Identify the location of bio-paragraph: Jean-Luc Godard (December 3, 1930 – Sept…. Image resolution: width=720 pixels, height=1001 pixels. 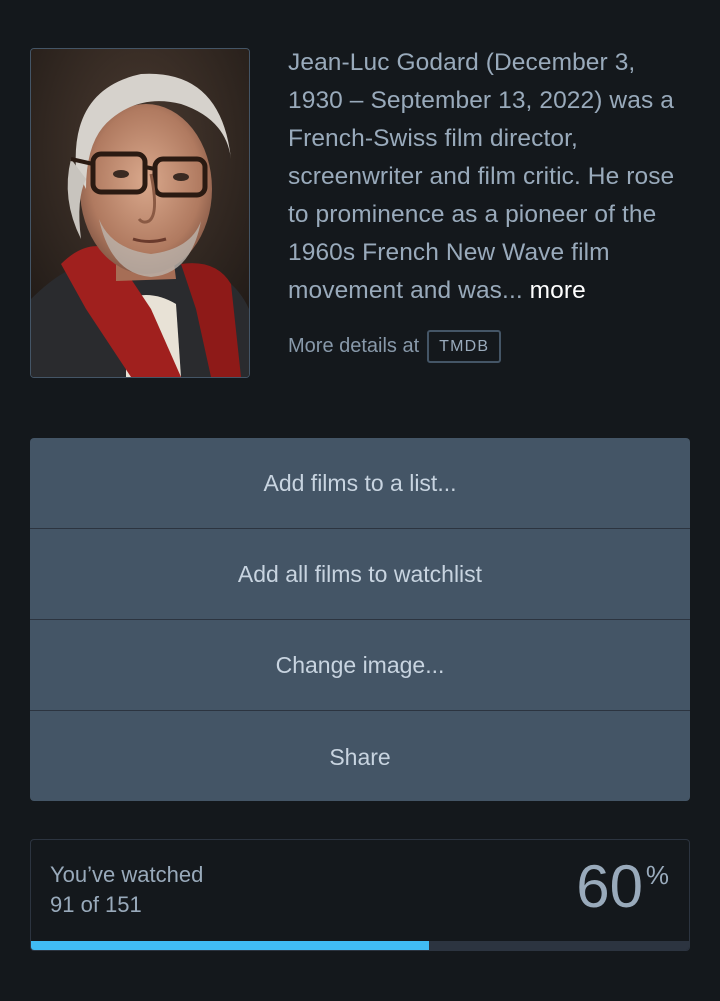
(488, 177).